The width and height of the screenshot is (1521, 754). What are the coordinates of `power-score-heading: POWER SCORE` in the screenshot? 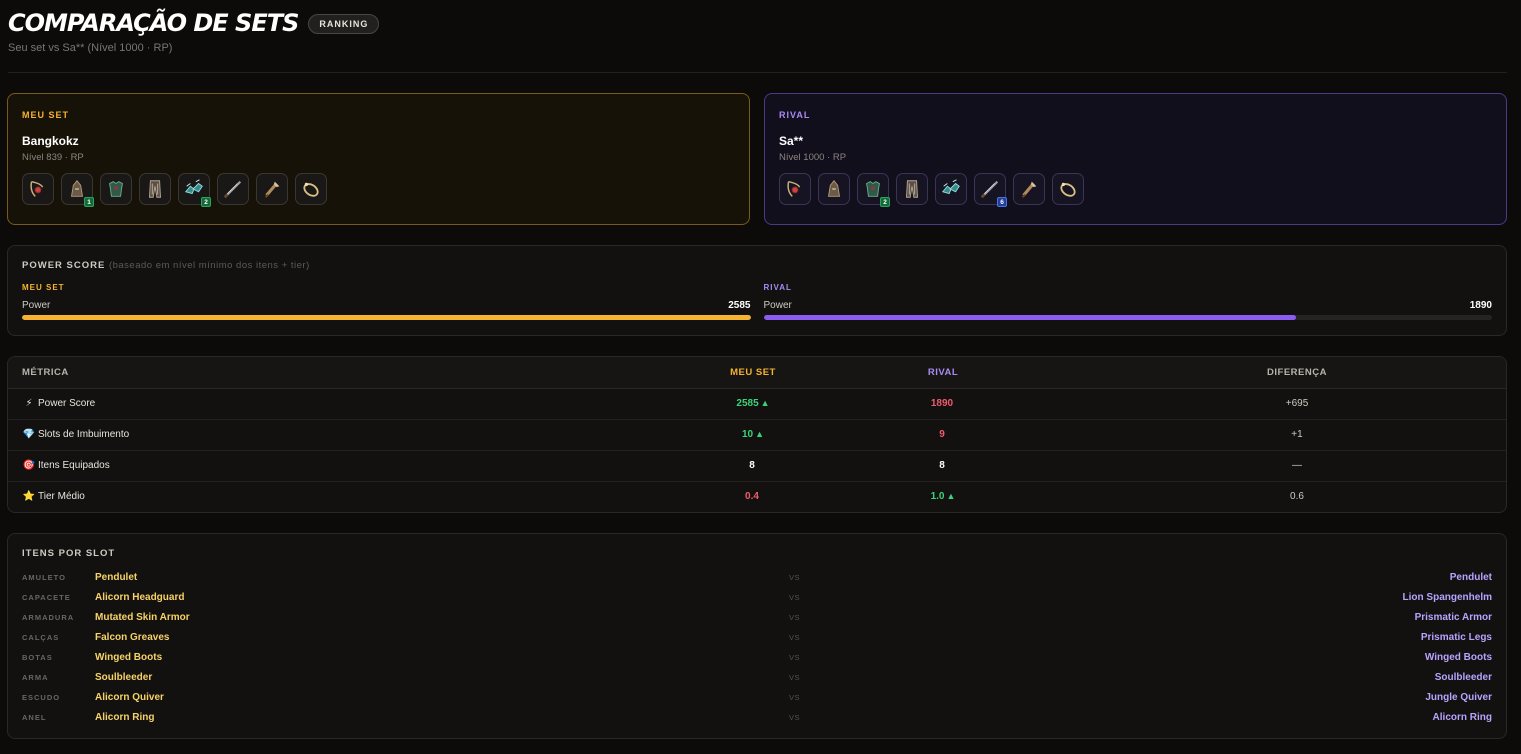 It's located at (64, 265).